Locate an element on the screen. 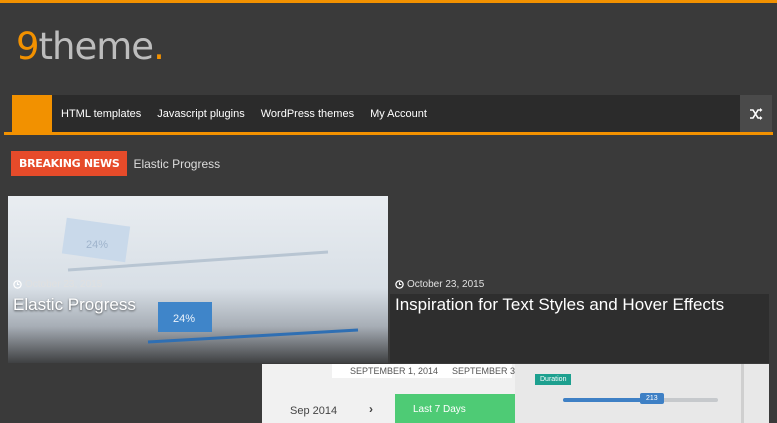  thumb-label-front: 24% is located at coordinates (184, 319).